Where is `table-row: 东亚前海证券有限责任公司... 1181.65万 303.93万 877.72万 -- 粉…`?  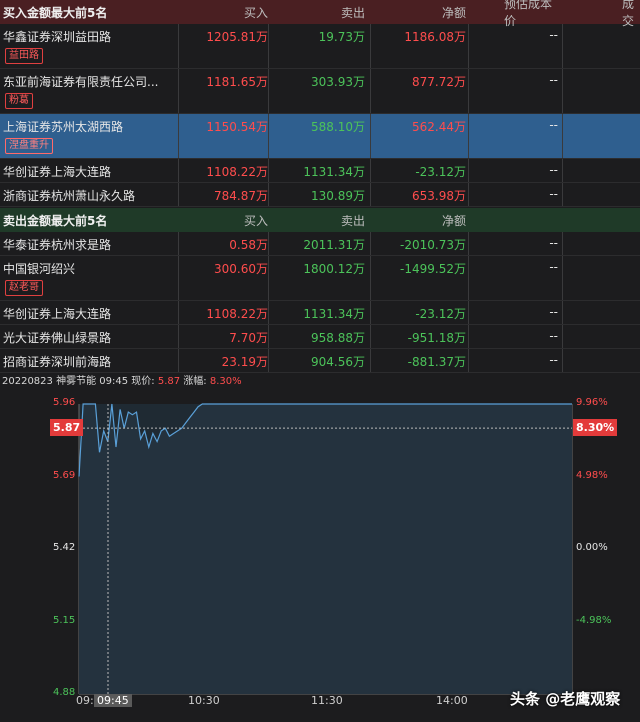 table-row: 东亚前海证券有限责任公司... 1181.65万 303.93万 877.72万 -- 粉… is located at coordinates (320, 91).